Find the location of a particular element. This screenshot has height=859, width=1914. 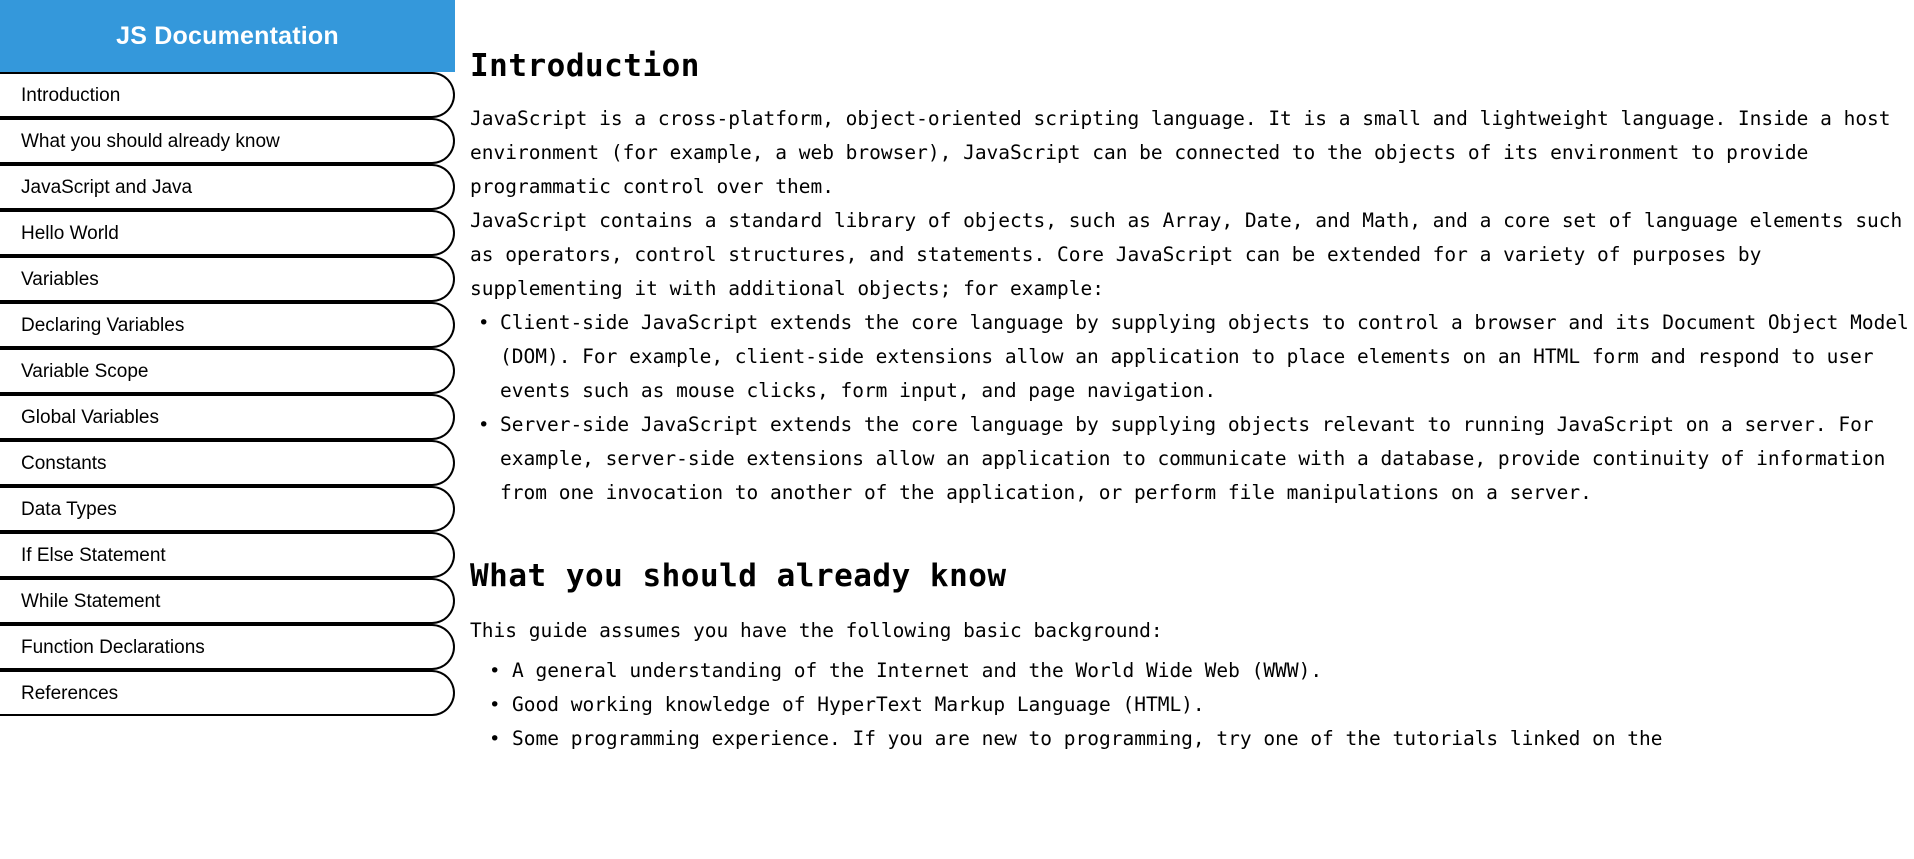

list-item: Declaring Variables is located at coordinates (227, 325).